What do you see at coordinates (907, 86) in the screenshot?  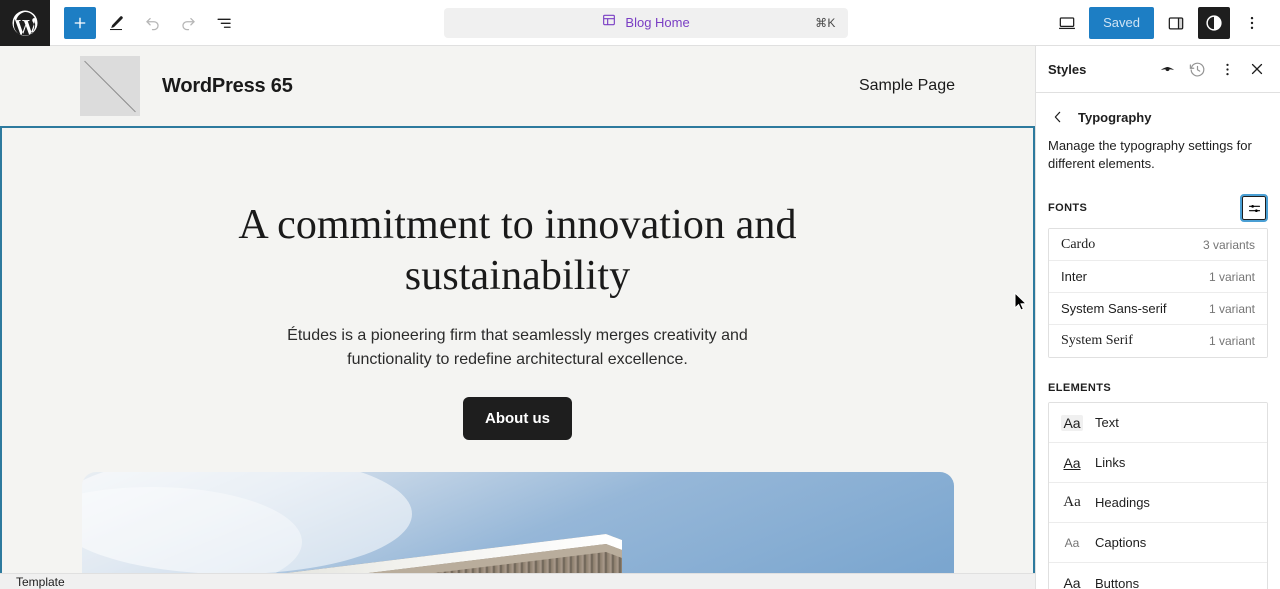 I see `nav-item-sample-page: Sample Page` at bounding box center [907, 86].